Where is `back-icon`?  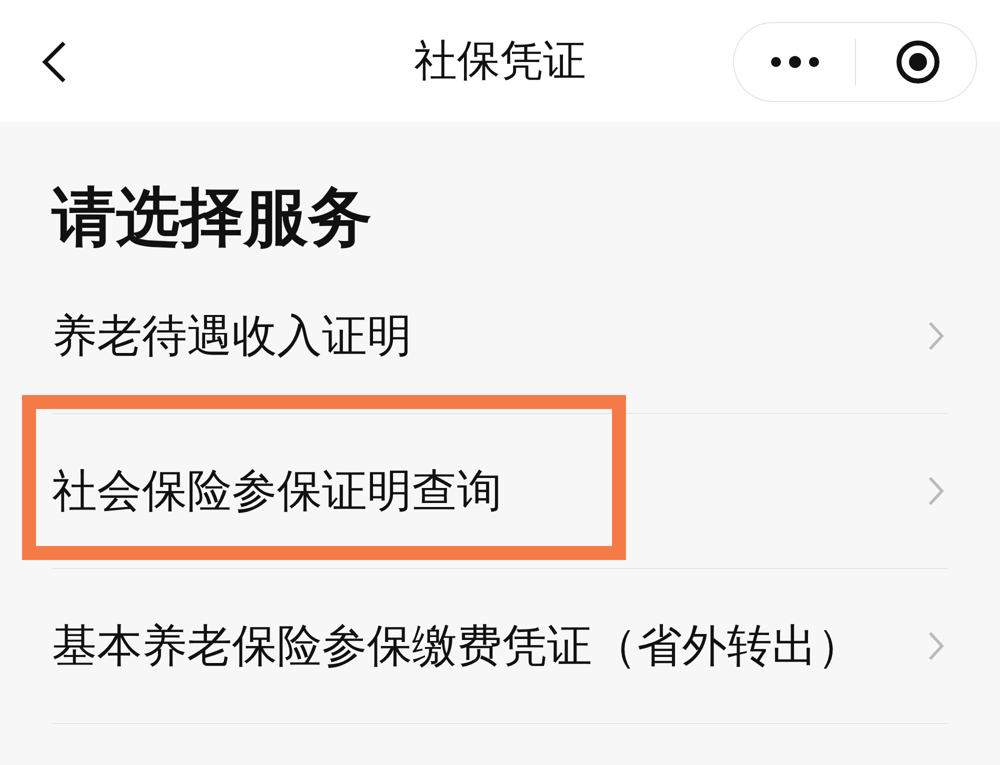 back-icon is located at coordinates (54, 62).